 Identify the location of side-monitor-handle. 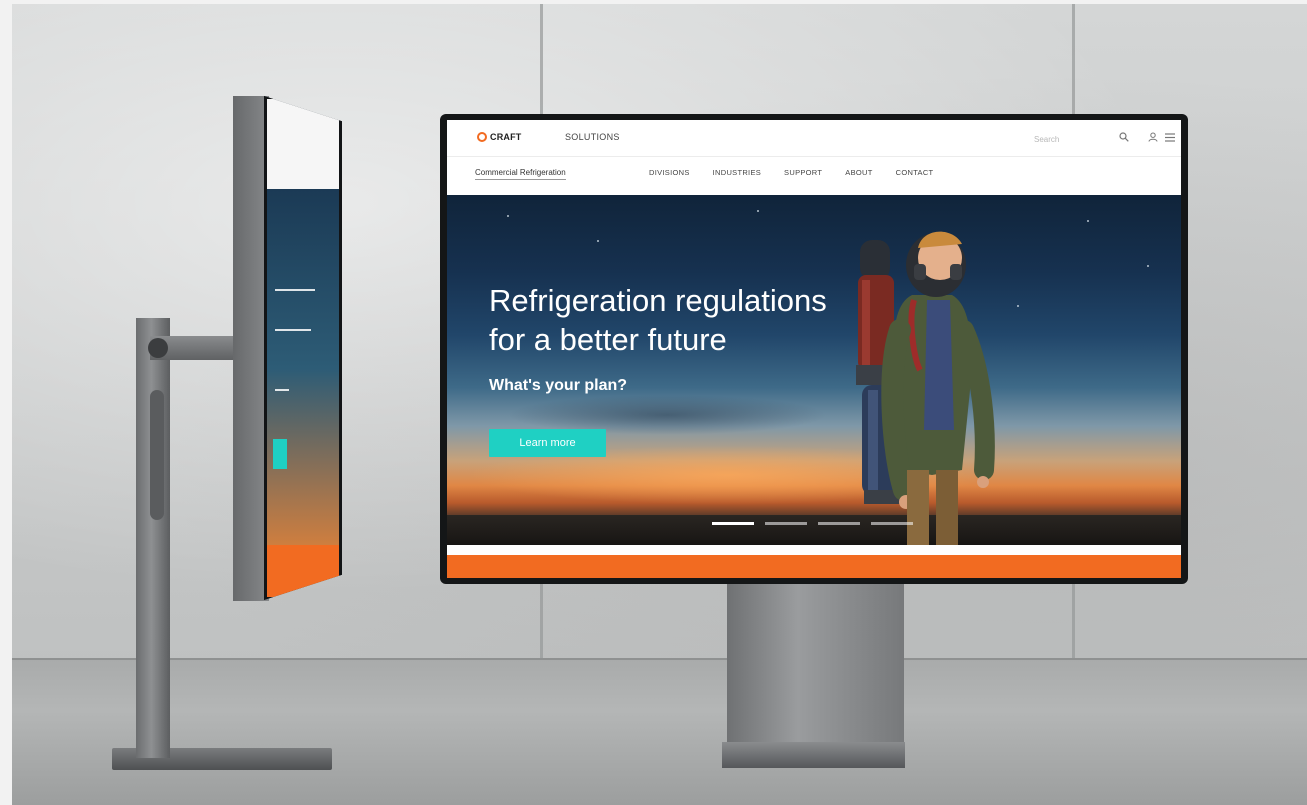
(157, 455).